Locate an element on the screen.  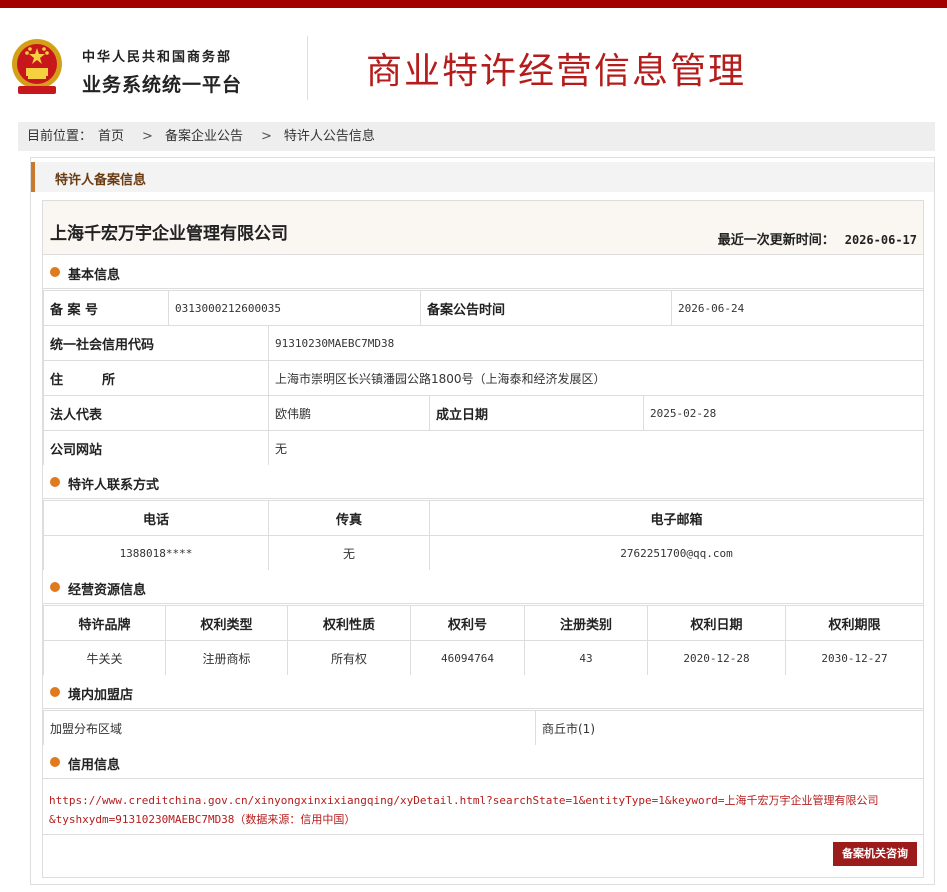
legal-rep-value: 欧伟鹏 is located at coordinates (349, 413).